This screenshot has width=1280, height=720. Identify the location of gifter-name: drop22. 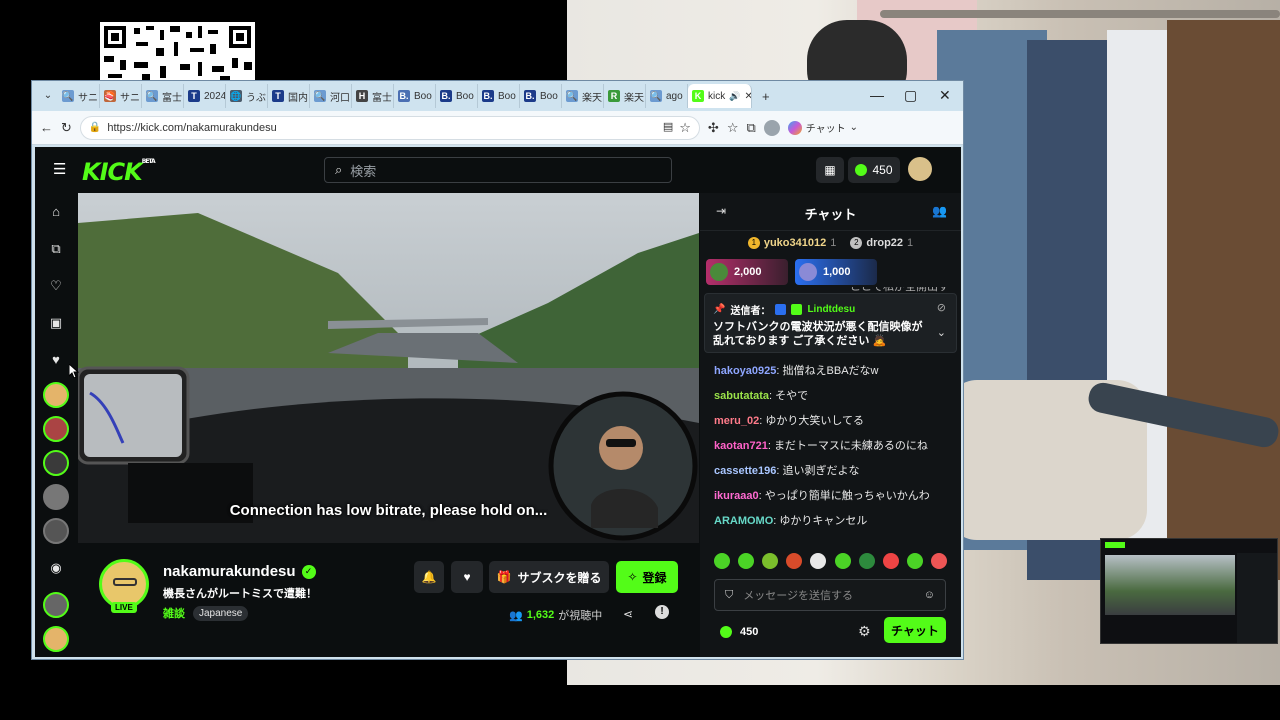
(884, 243).